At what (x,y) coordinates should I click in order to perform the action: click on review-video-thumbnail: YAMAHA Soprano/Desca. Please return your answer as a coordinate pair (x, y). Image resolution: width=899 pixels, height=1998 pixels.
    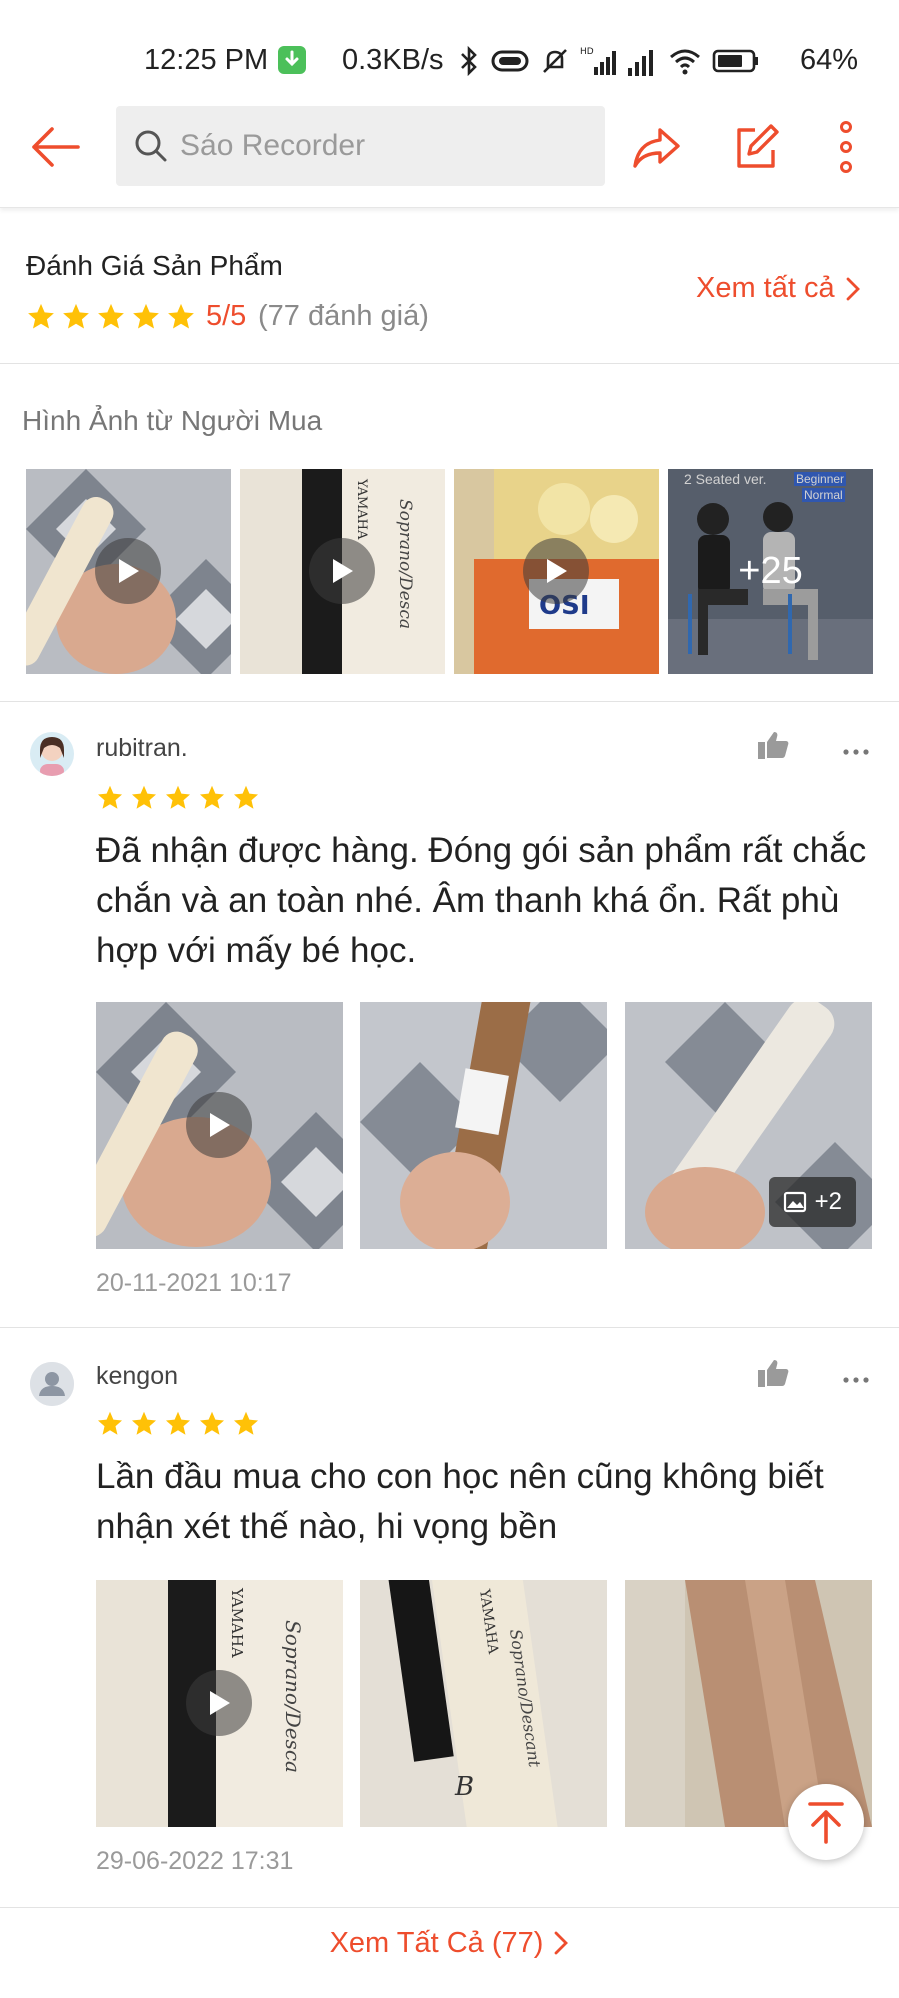
    Looking at the image, I should click on (219, 1703).